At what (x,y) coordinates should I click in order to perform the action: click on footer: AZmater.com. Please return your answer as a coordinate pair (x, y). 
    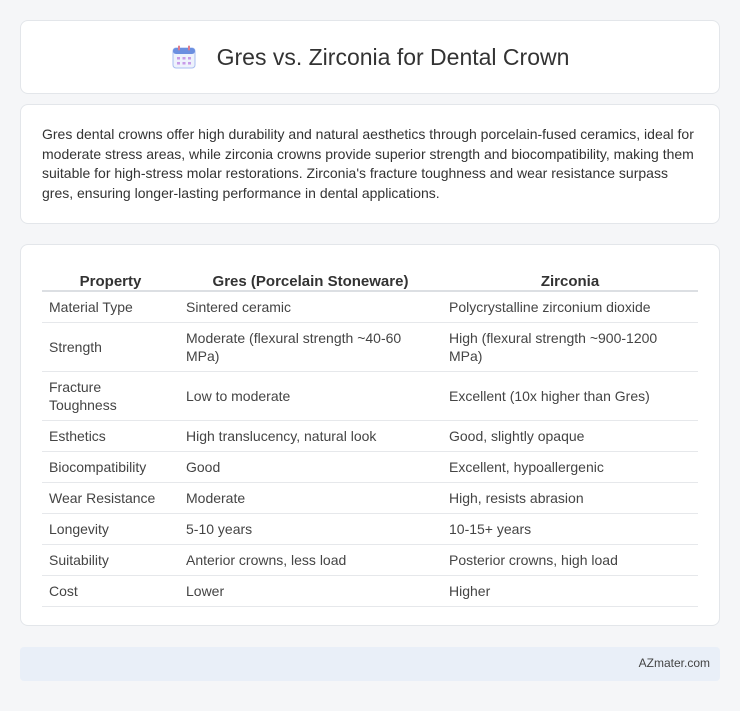
    Looking at the image, I should click on (370, 664).